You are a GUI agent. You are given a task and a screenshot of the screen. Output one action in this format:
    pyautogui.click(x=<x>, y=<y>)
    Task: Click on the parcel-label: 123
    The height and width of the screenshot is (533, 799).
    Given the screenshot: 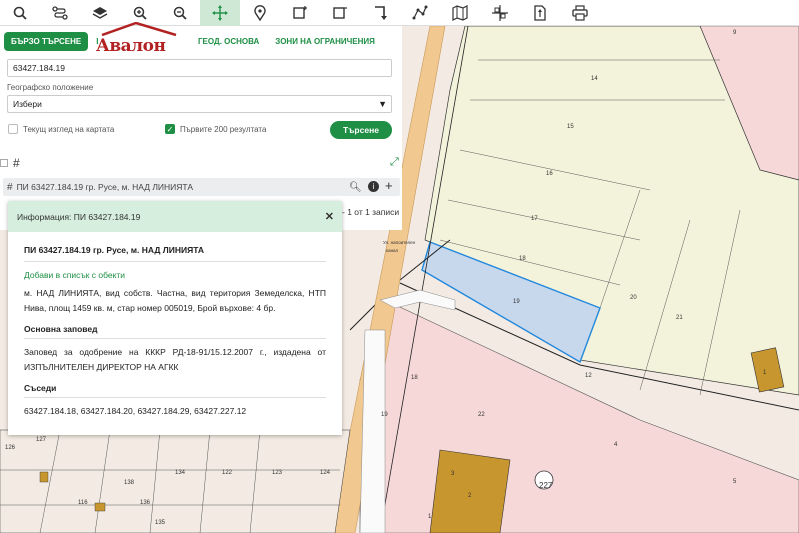 What is the action you would take?
    pyautogui.click(x=277, y=473)
    